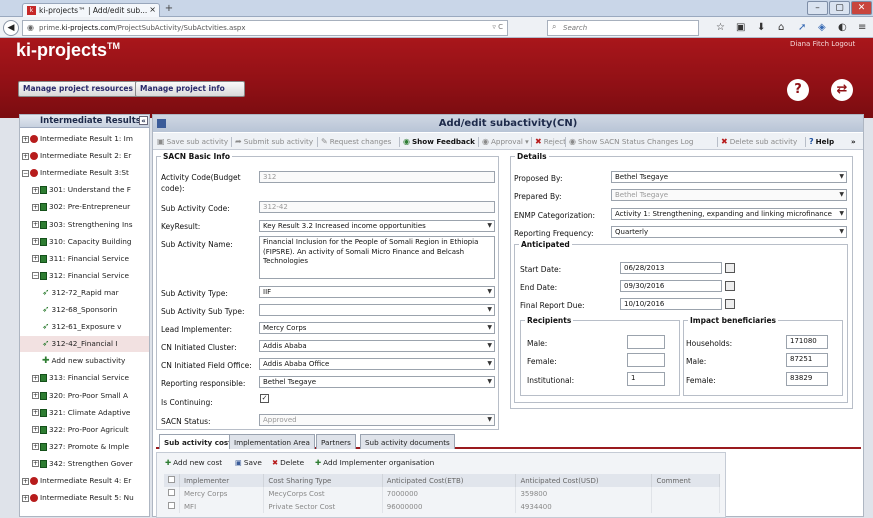  I want to click on add-implementer-organisation-button: ✚ Add Implementer organisation, so click(374, 463).